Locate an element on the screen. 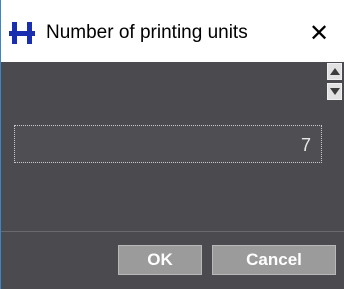 This screenshot has width=344, height=289. decrement-button is located at coordinates (334, 91).